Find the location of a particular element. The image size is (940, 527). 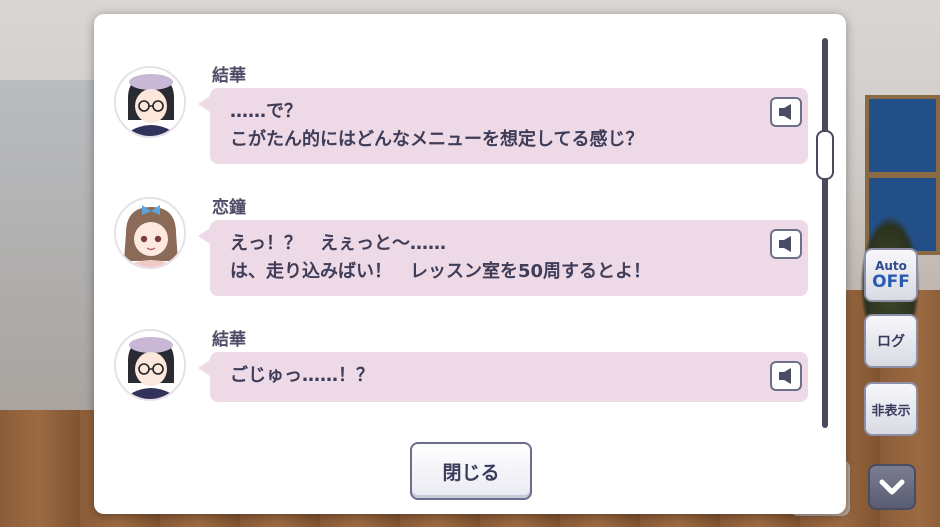

studio-mirror is located at coordinates (51, 245).